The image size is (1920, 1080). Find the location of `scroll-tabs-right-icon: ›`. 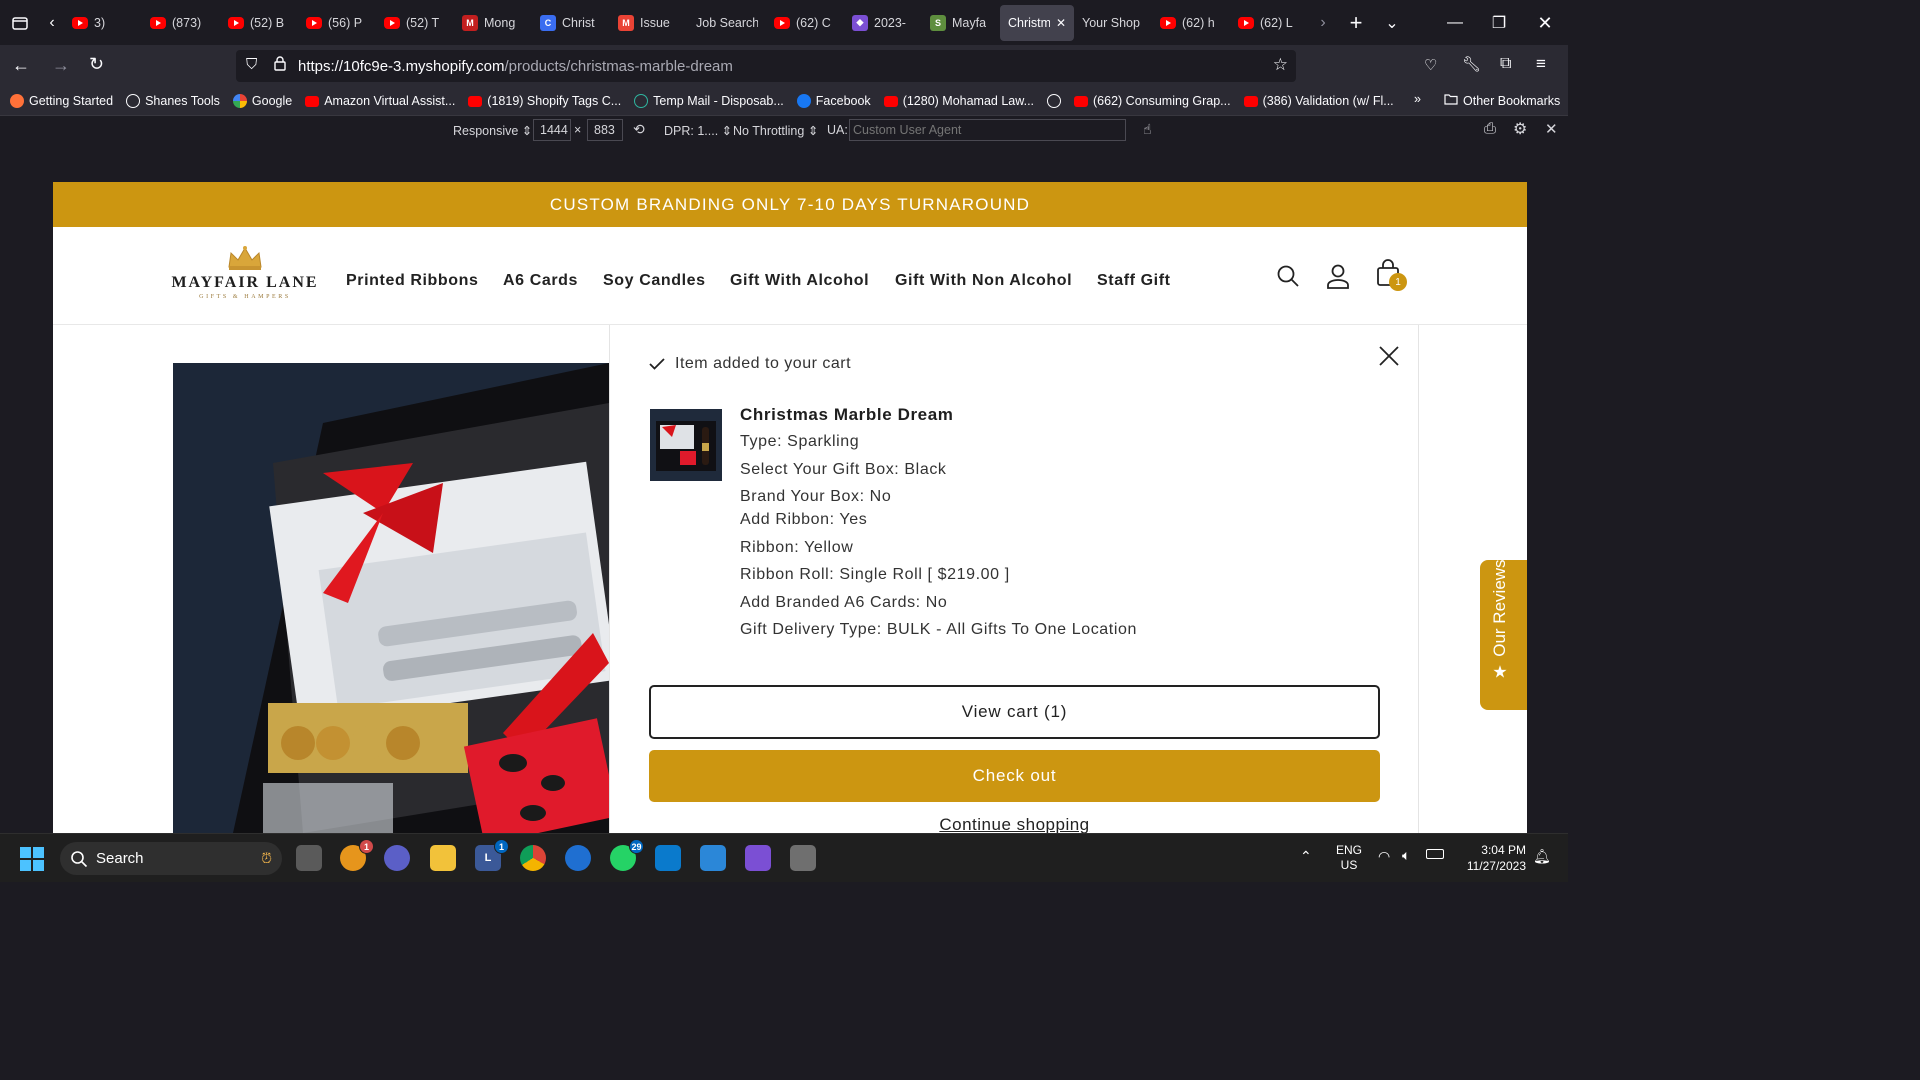

scroll-tabs-right-icon: › is located at coordinates (1323, 23).